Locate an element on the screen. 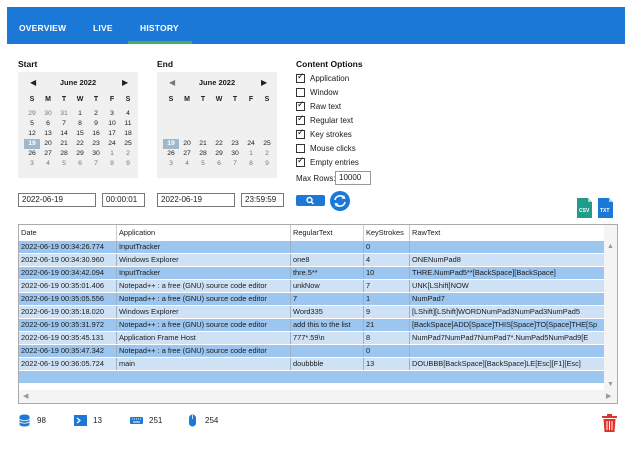 This screenshot has width=638, height=453. scroll-left-icon: ◀ is located at coordinates (25, 396).